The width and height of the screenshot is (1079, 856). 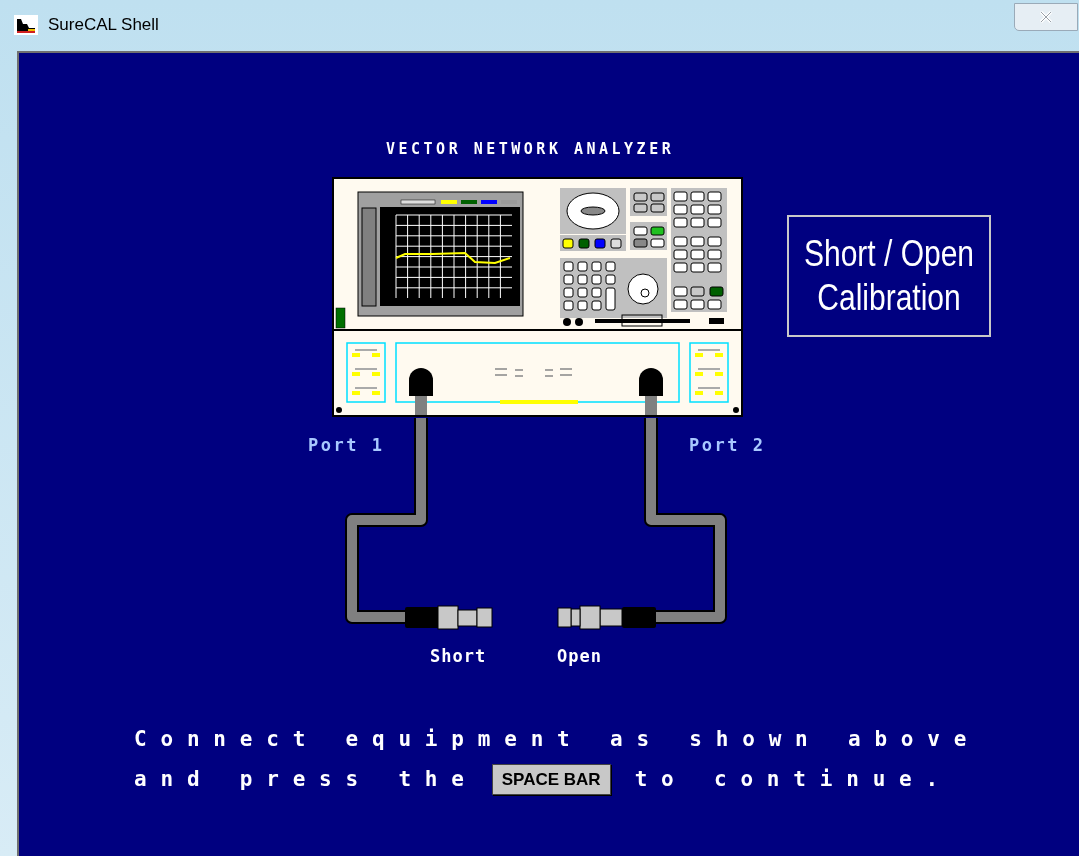 What do you see at coordinates (306, 779) in the screenshot?
I see `instruction-text: and press the` at bounding box center [306, 779].